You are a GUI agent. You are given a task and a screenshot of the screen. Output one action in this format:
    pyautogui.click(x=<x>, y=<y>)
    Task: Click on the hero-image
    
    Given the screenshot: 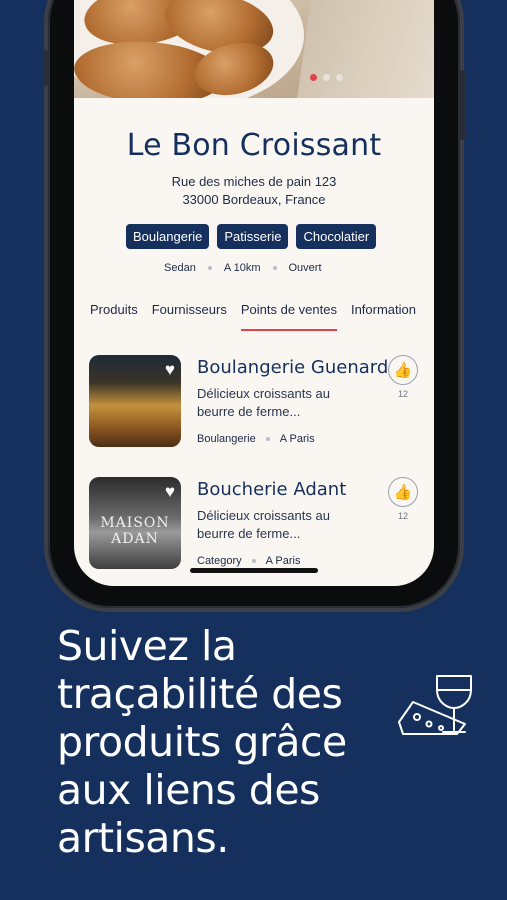 What is the action you would take?
    pyautogui.click(x=254, y=49)
    